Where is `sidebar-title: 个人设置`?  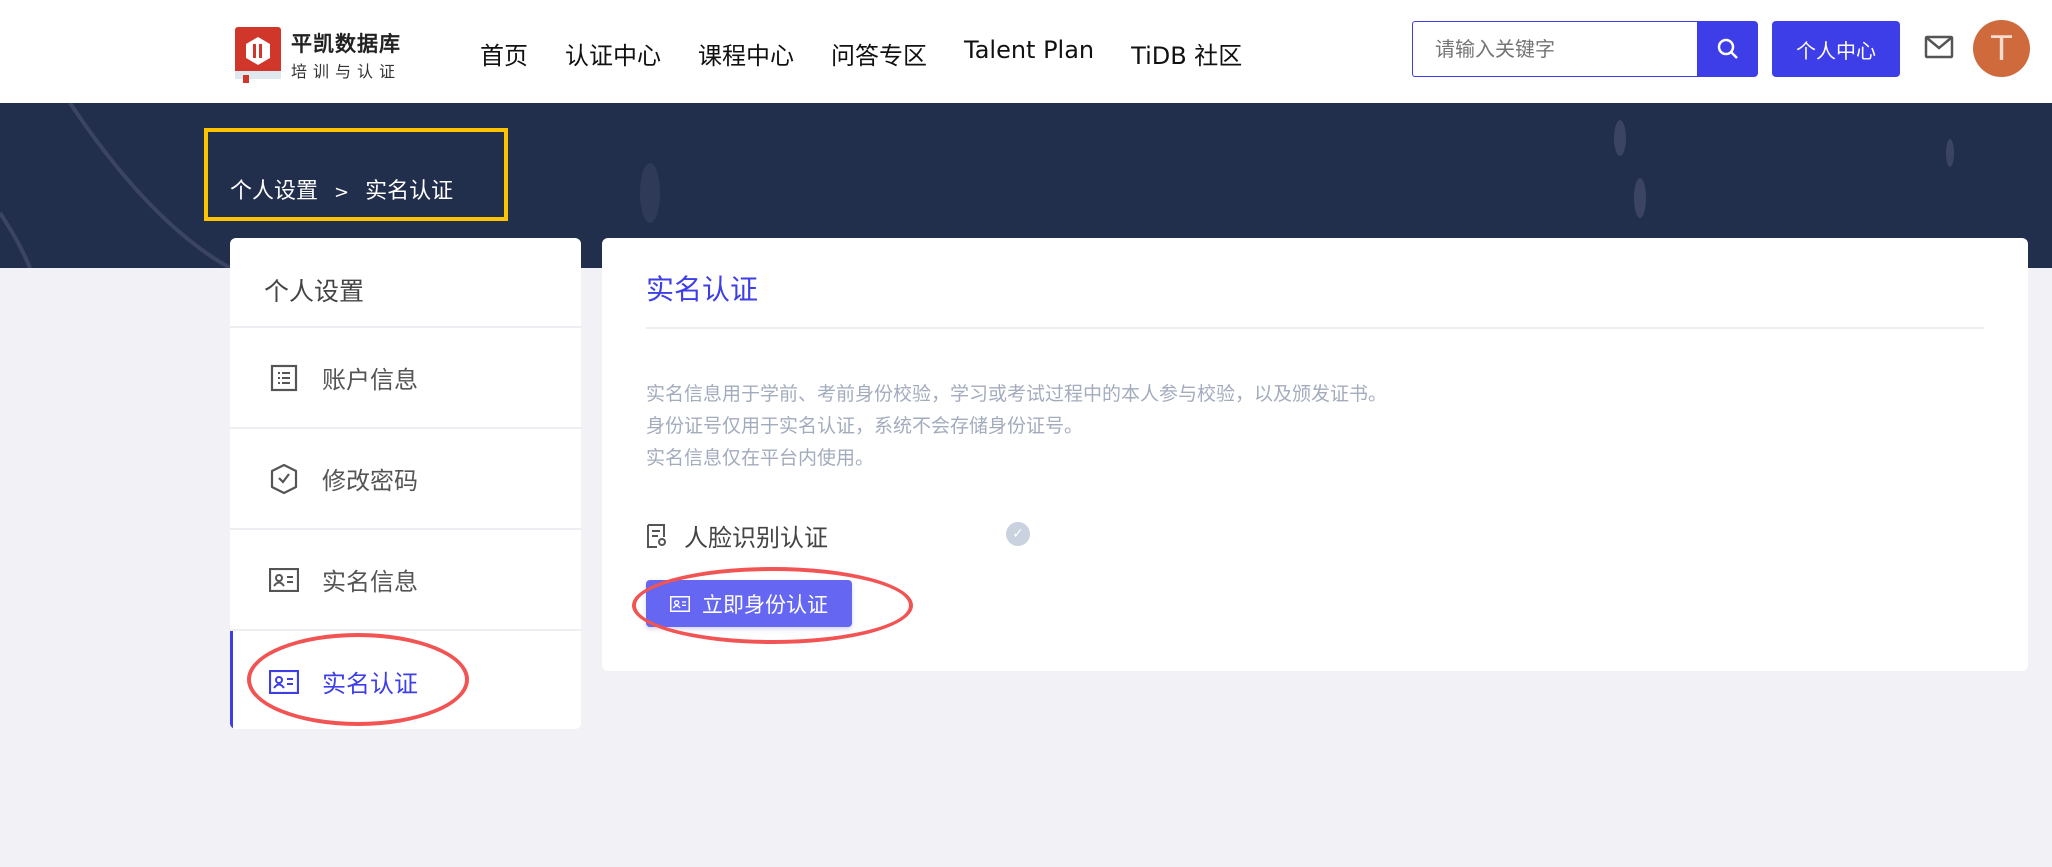
sidebar-title: 个人设置 is located at coordinates (405, 283).